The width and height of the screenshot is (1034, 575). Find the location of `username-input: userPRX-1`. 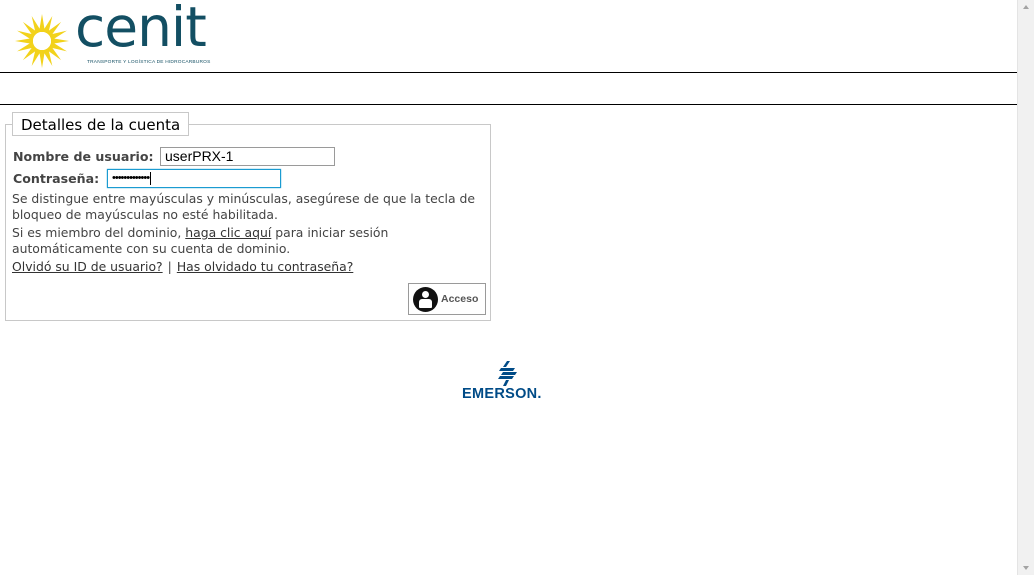

username-input: userPRX-1 is located at coordinates (247, 156).